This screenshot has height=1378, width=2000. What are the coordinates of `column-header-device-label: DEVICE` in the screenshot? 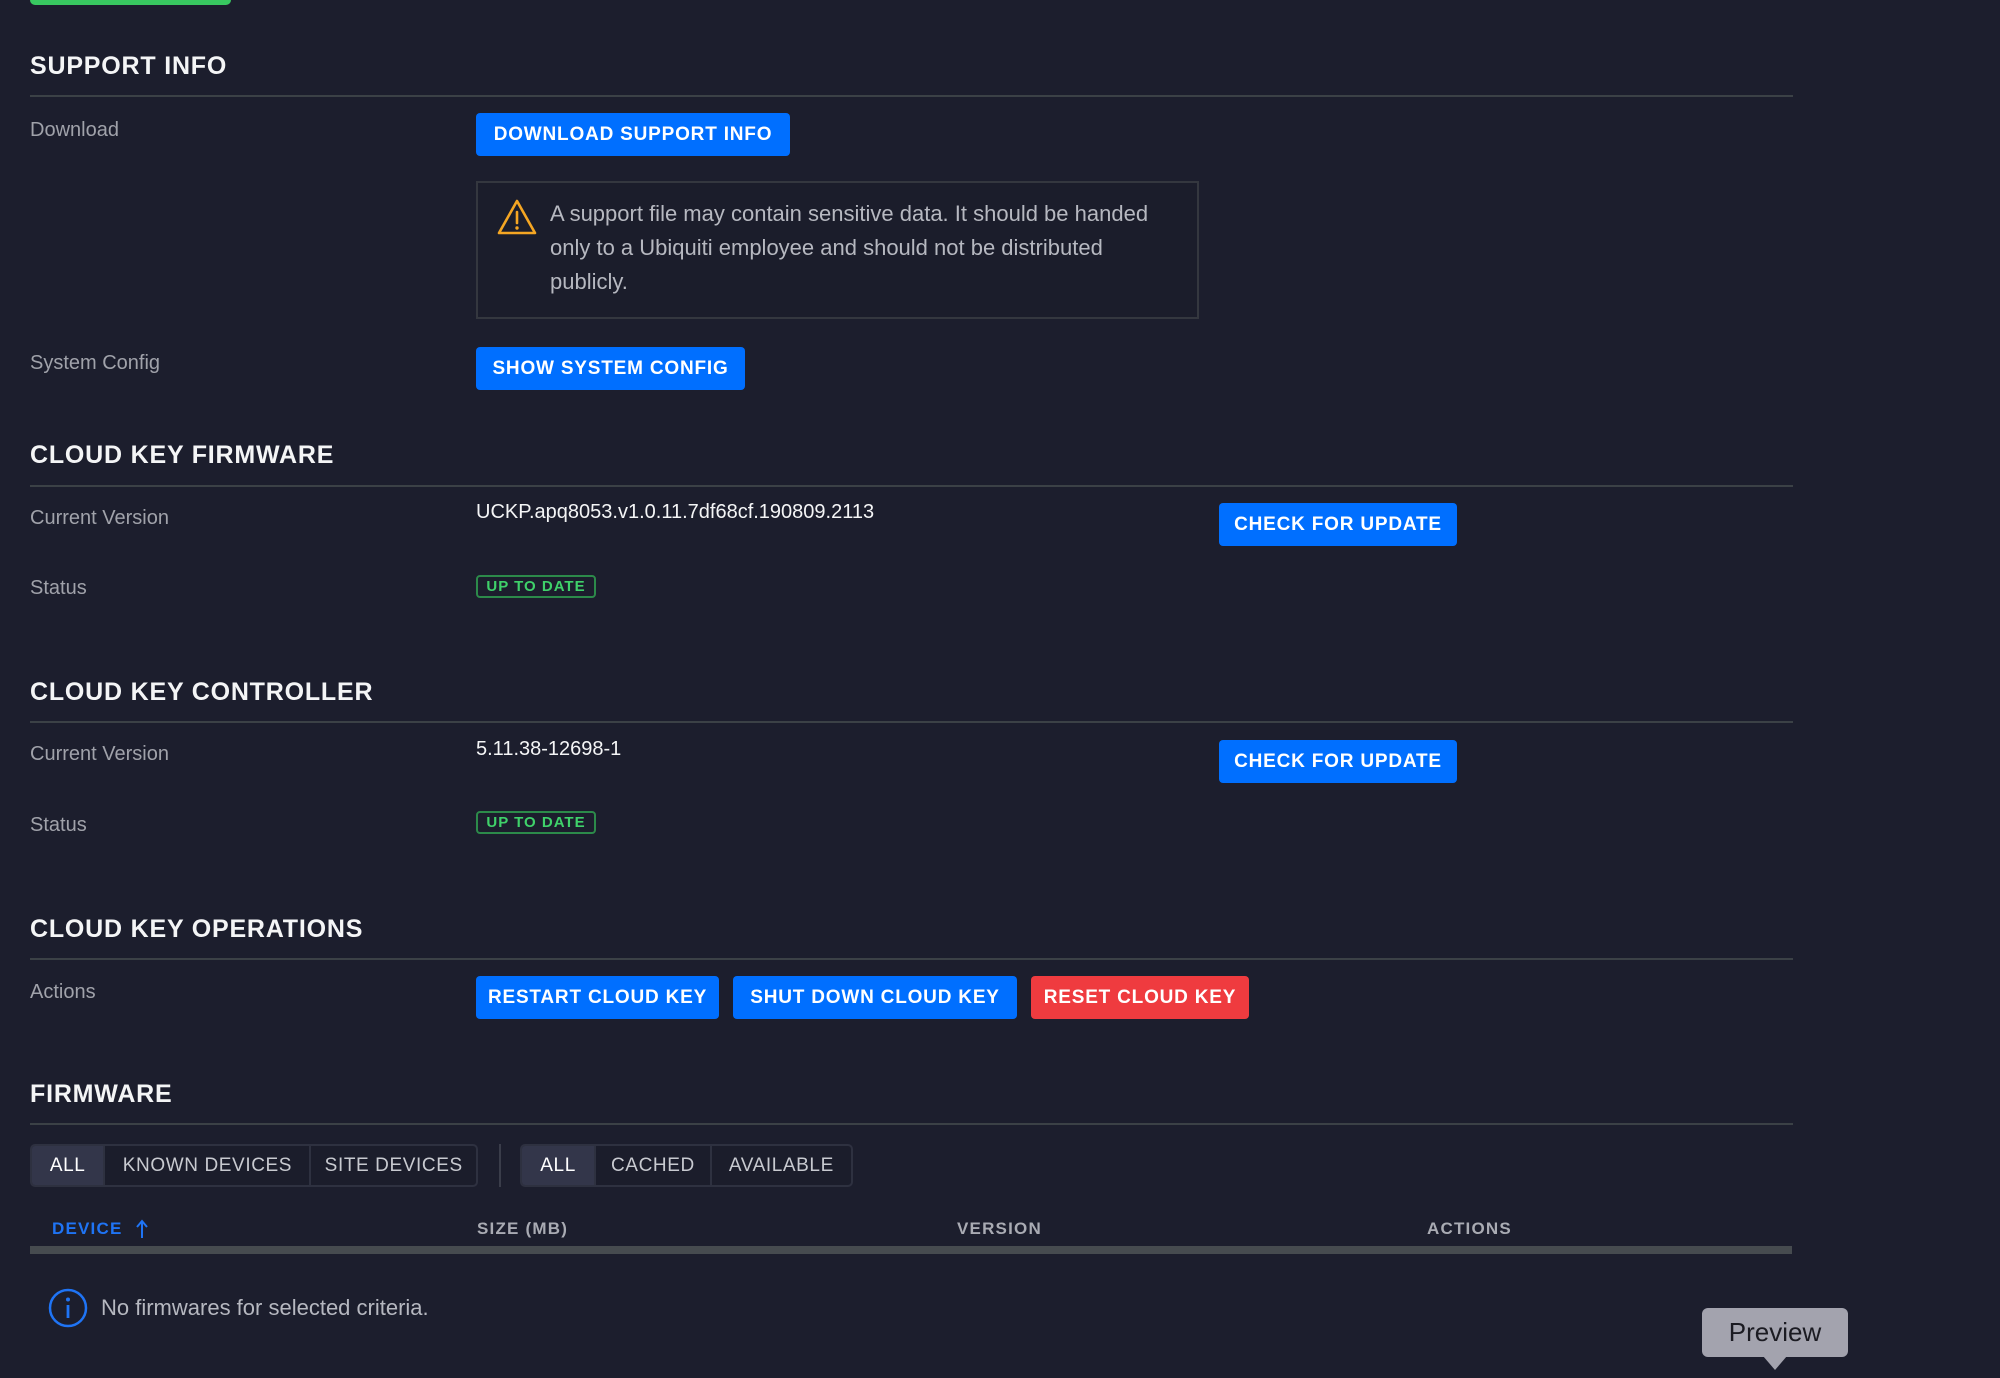 It's located at (87, 1228).